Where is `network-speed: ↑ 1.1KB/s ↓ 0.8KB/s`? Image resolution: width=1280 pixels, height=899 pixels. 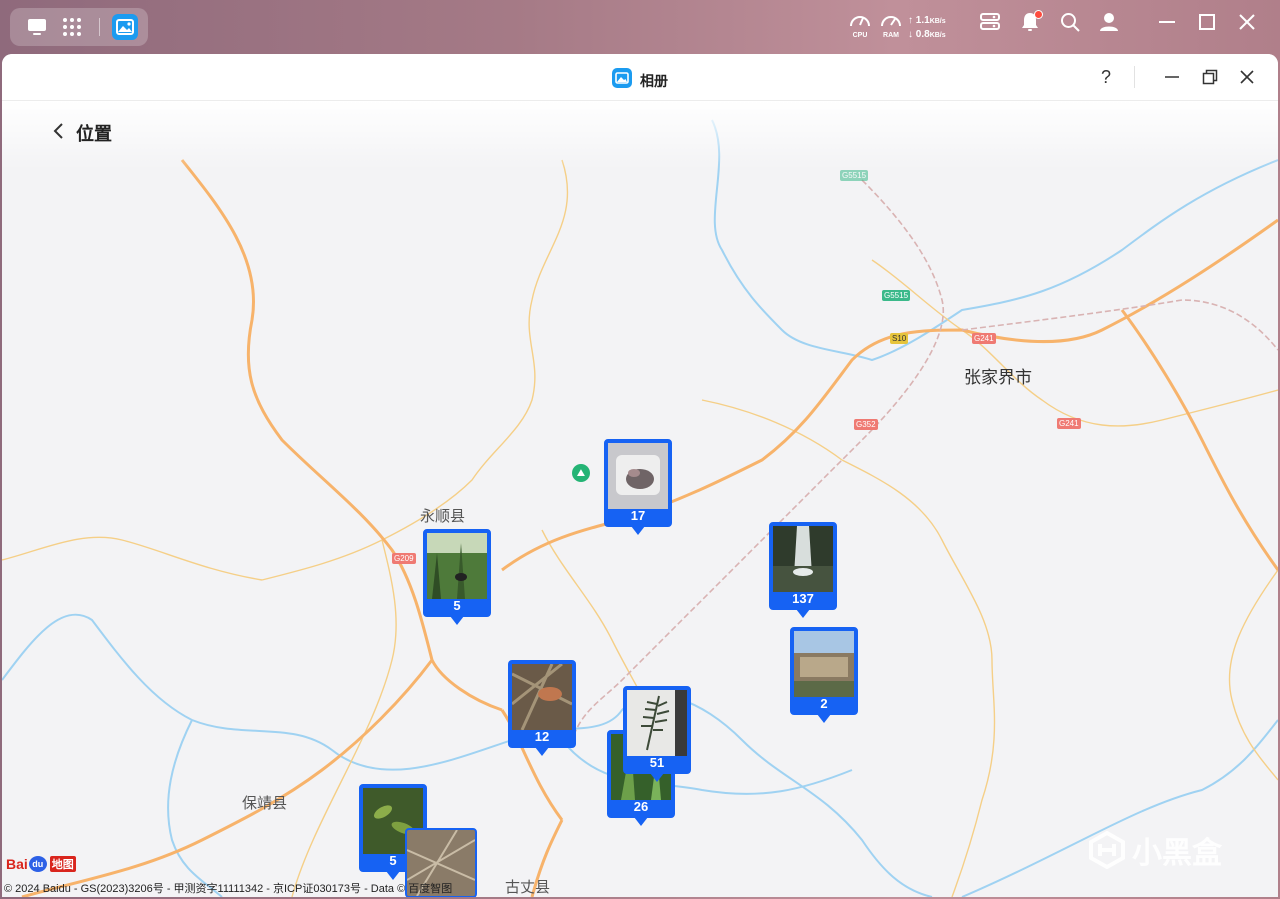 network-speed: ↑ 1.1KB/s ↓ 0.8KB/s is located at coordinates (927, 28).